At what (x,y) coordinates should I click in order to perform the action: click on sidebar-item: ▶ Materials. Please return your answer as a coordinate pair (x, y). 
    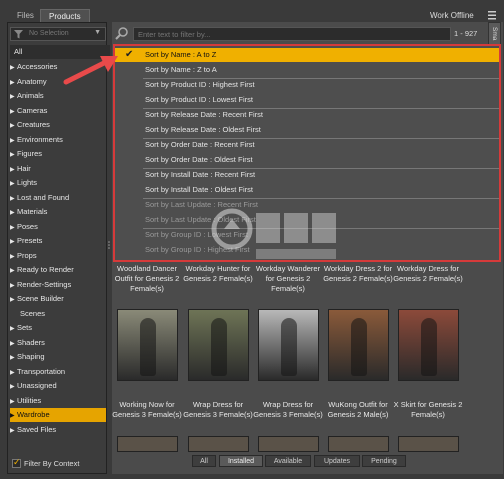
    Looking at the image, I should click on (58, 212).